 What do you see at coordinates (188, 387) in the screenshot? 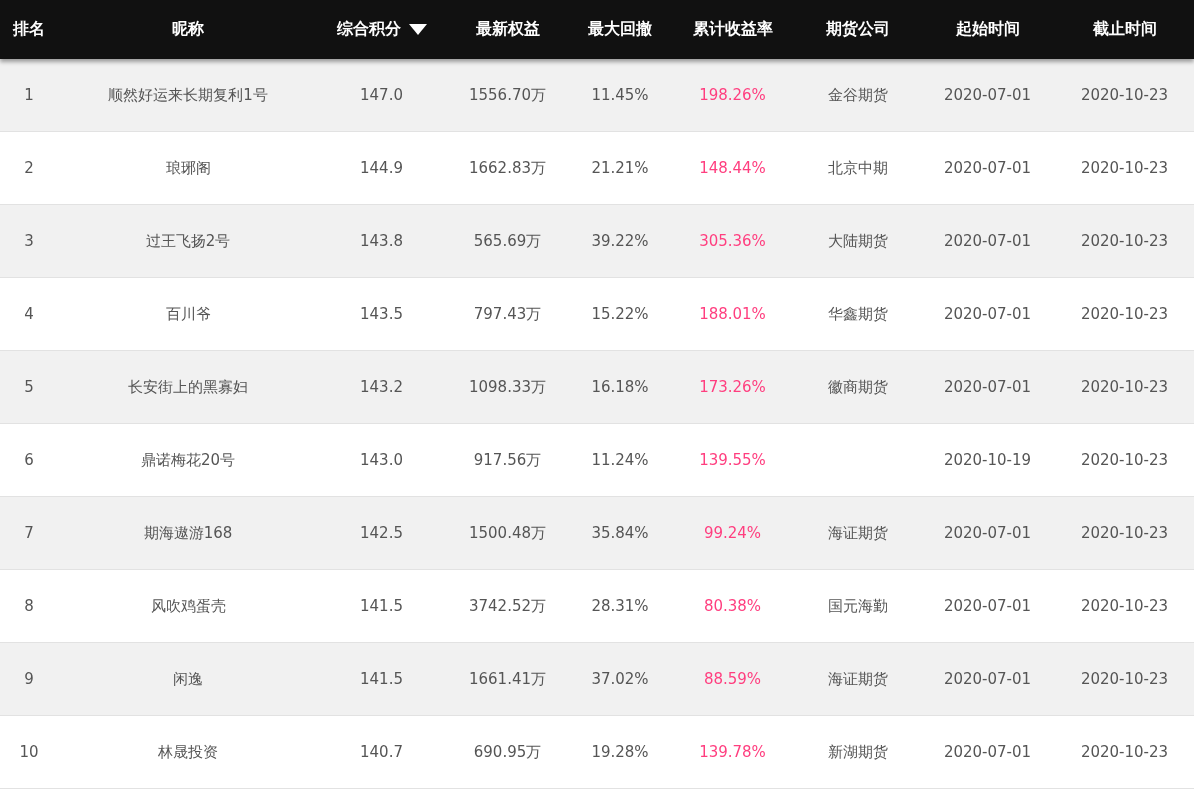
I see `table-cell: 长安街上的黑寡妇` at bounding box center [188, 387].